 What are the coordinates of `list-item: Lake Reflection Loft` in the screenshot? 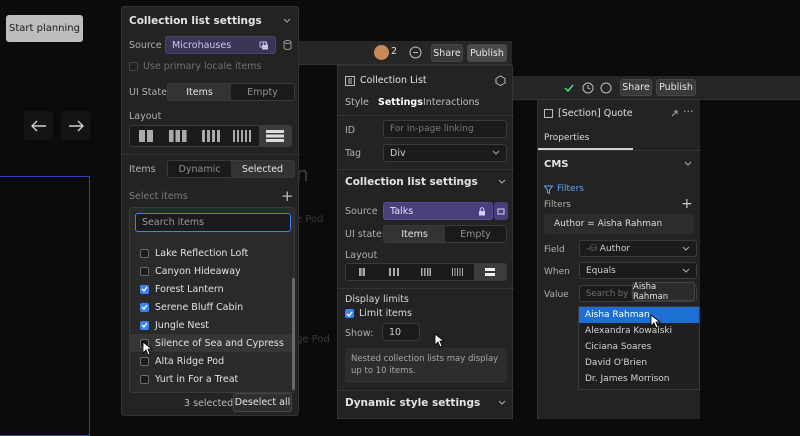 It's located at (211, 253).